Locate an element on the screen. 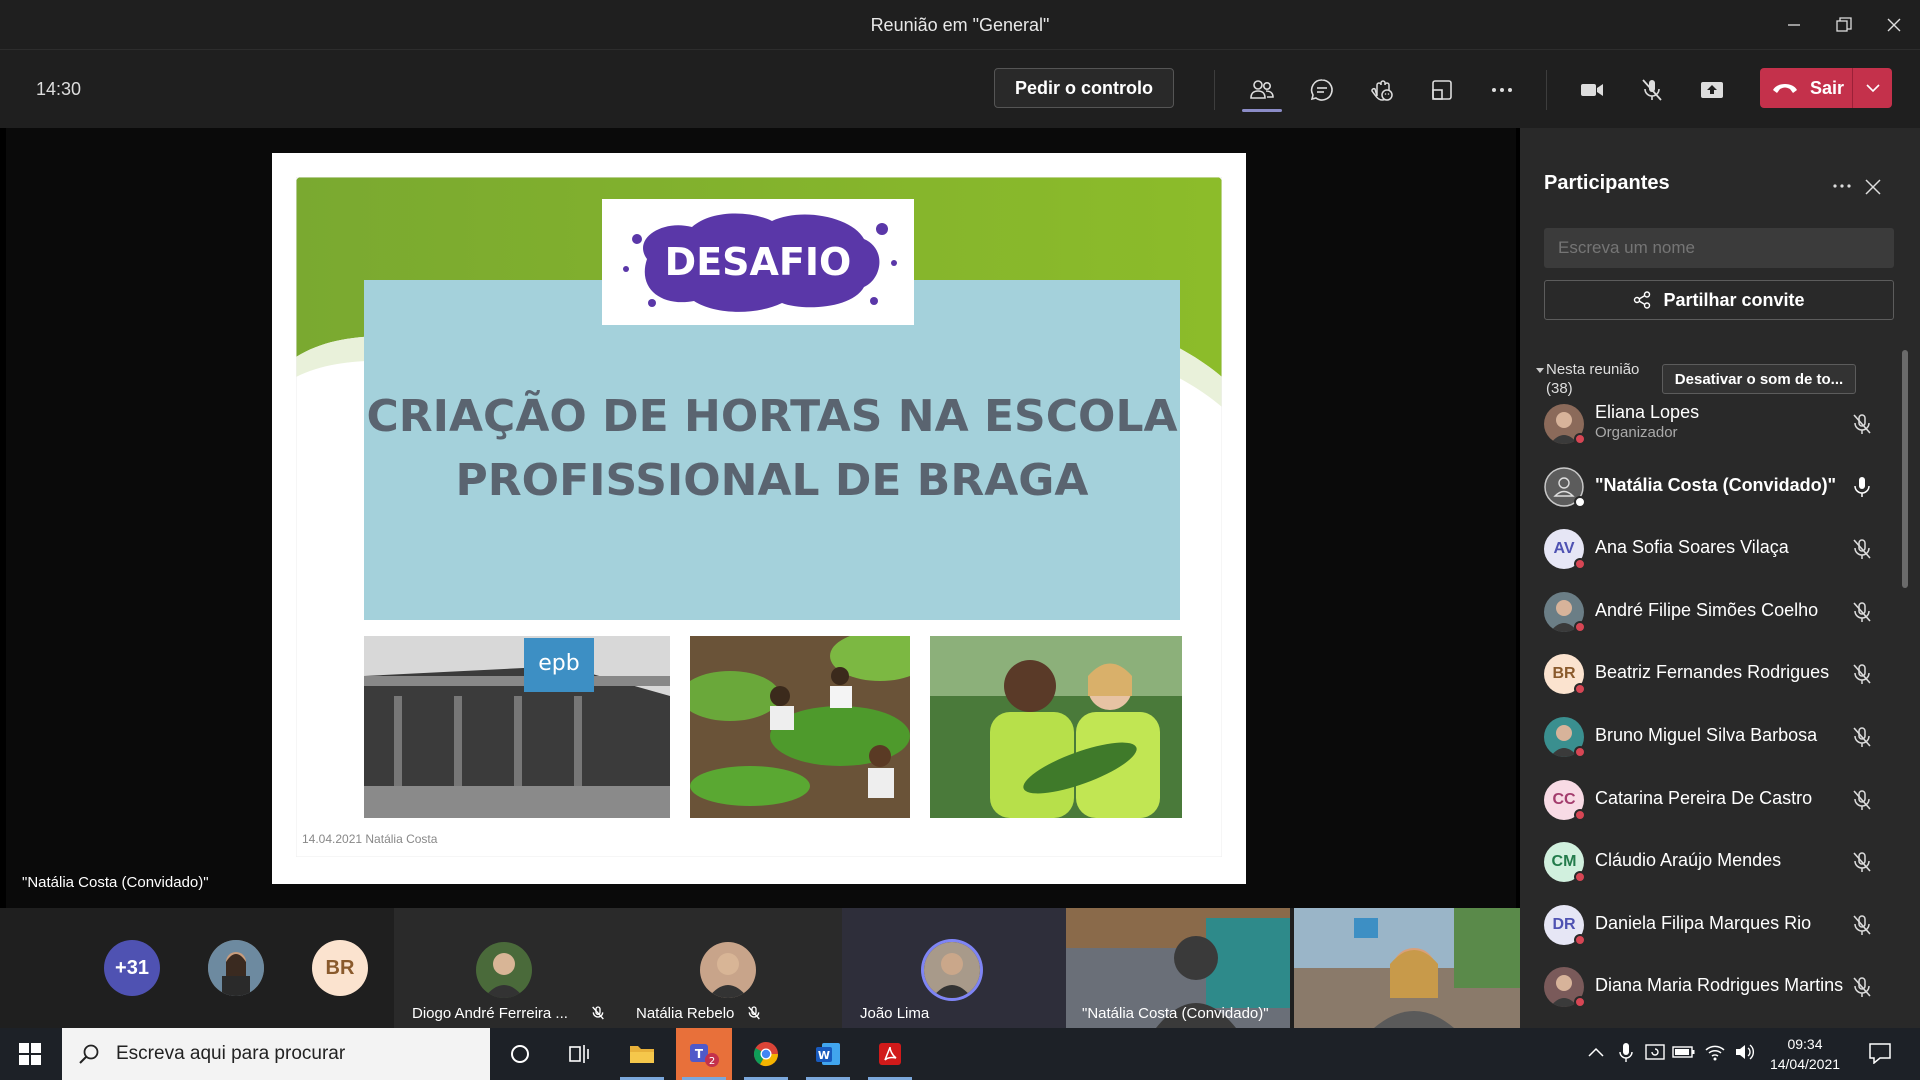 The height and width of the screenshot is (1080, 1920). participant-name: Diana Maria Rodrigues Martins is located at coordinates (1719, 985).